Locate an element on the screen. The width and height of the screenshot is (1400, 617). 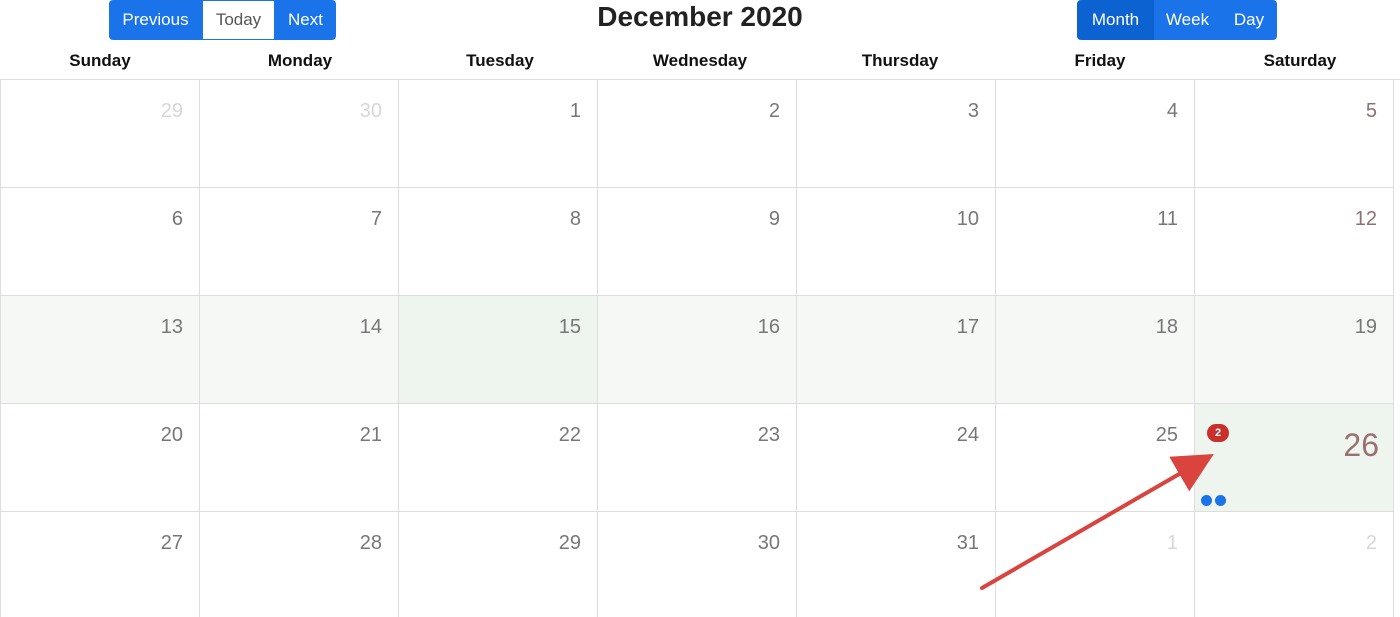
next-button: Next is located at coordinates (305, 20).